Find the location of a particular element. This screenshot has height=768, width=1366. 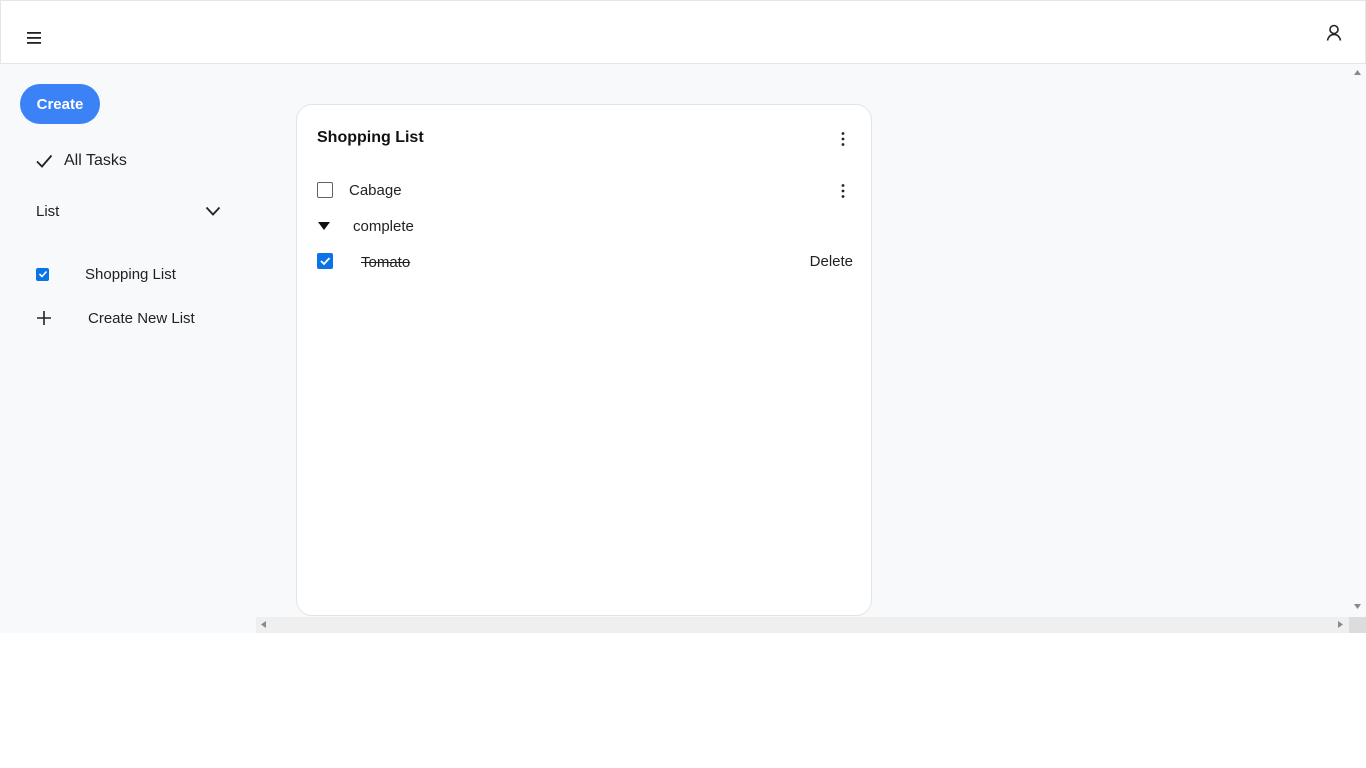

task-options-more-vert-icon is located at coordinates (843, 191).